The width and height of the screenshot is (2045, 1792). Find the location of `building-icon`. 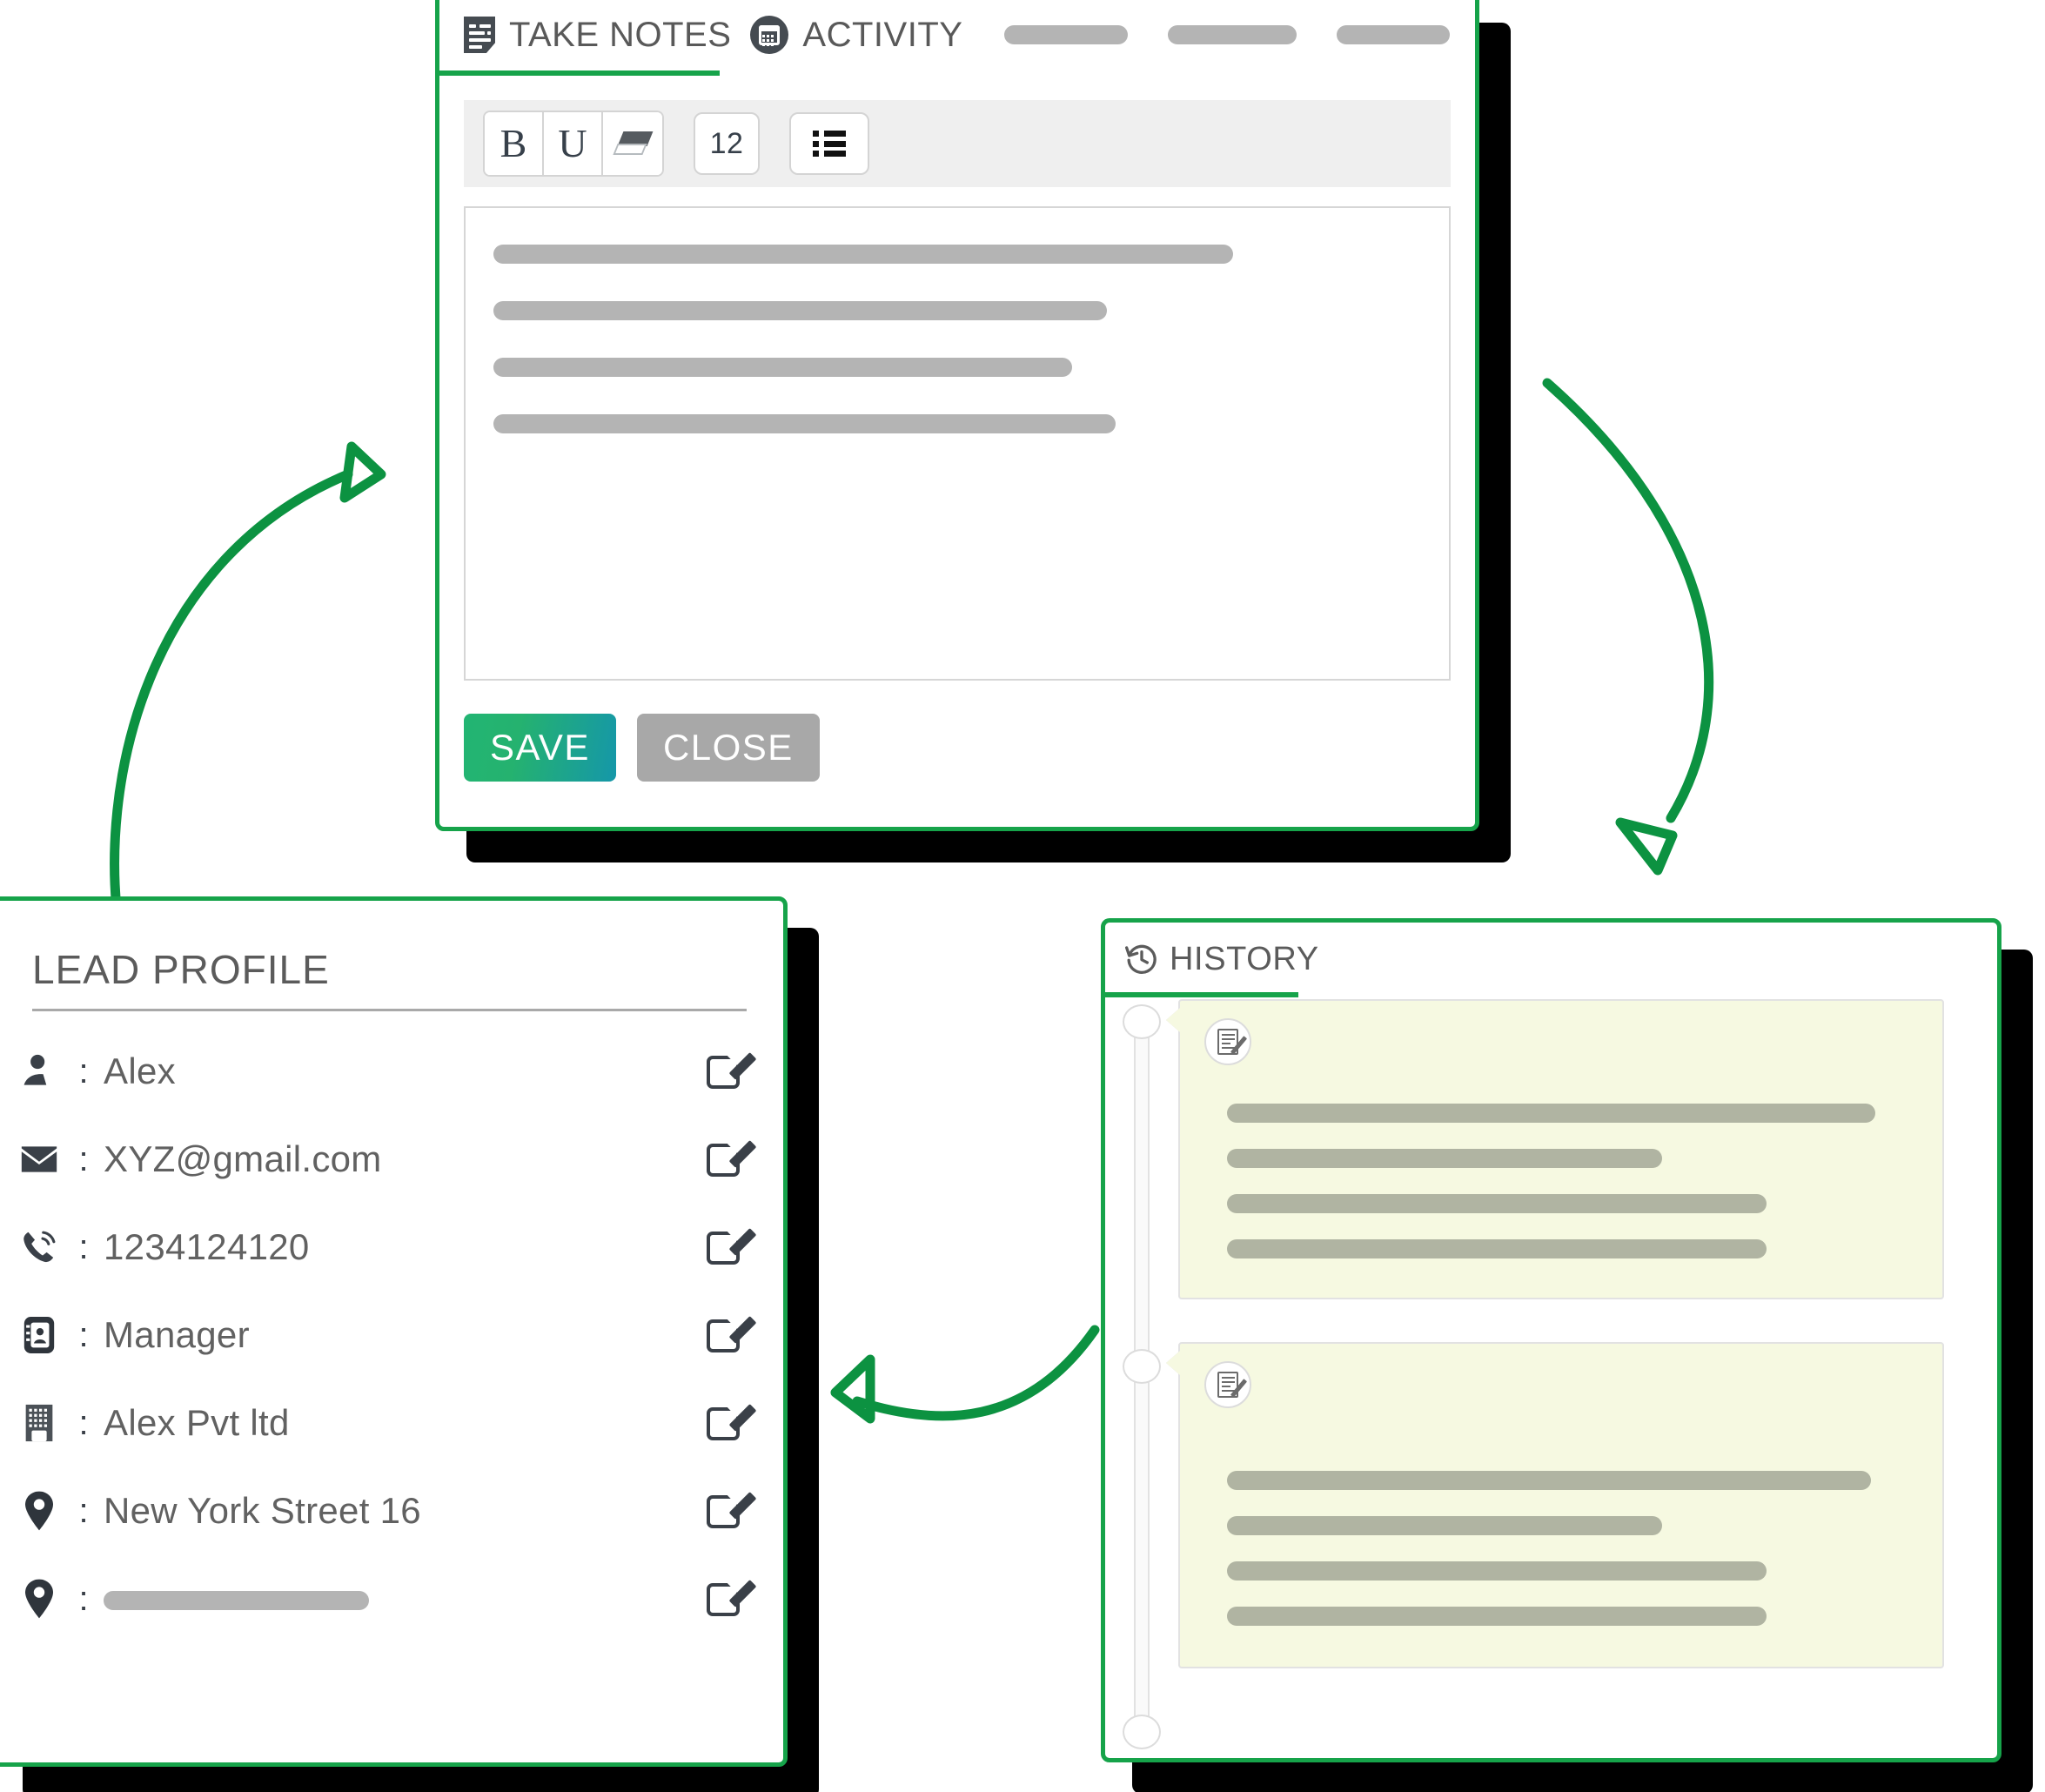

building-icon is located at coordinates (39, 1423).